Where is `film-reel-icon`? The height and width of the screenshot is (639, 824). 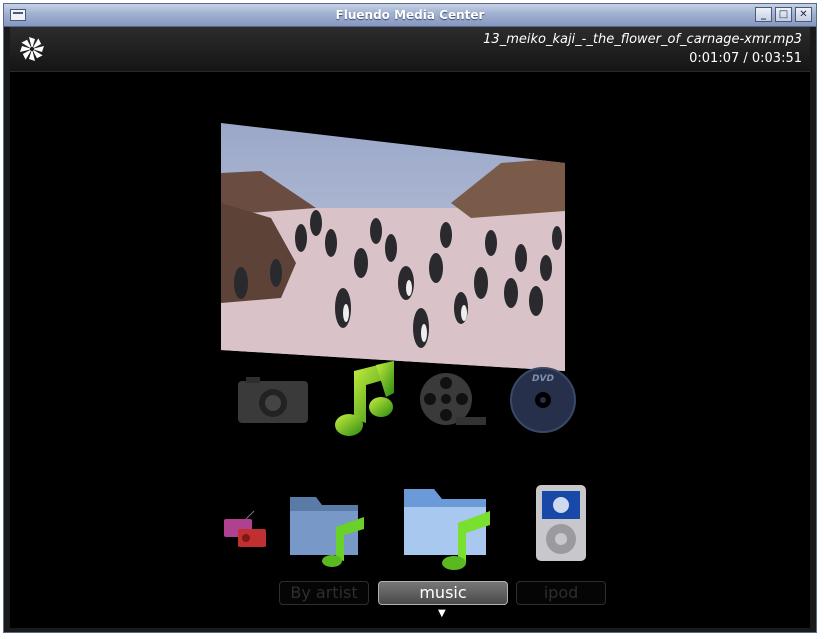 film-reel-icon is located at coordinates (453, 400).